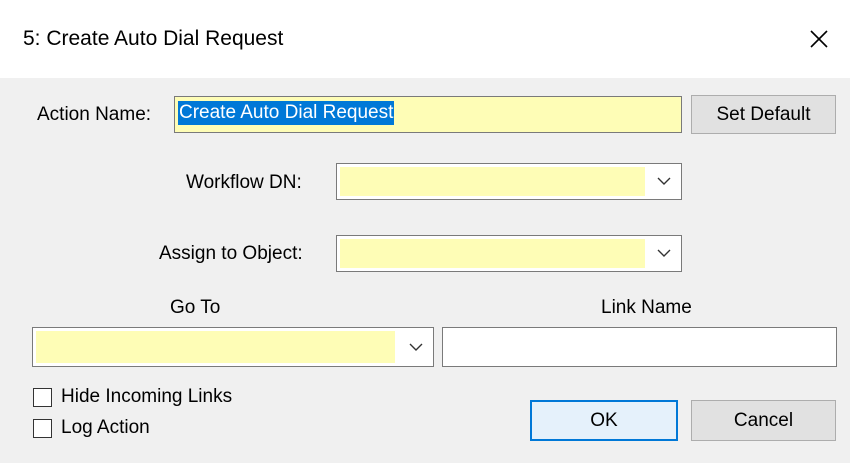  Describe the element at coordinates (763, 114) in the screenshot. I see `set-default-button: Set Default` at that location.